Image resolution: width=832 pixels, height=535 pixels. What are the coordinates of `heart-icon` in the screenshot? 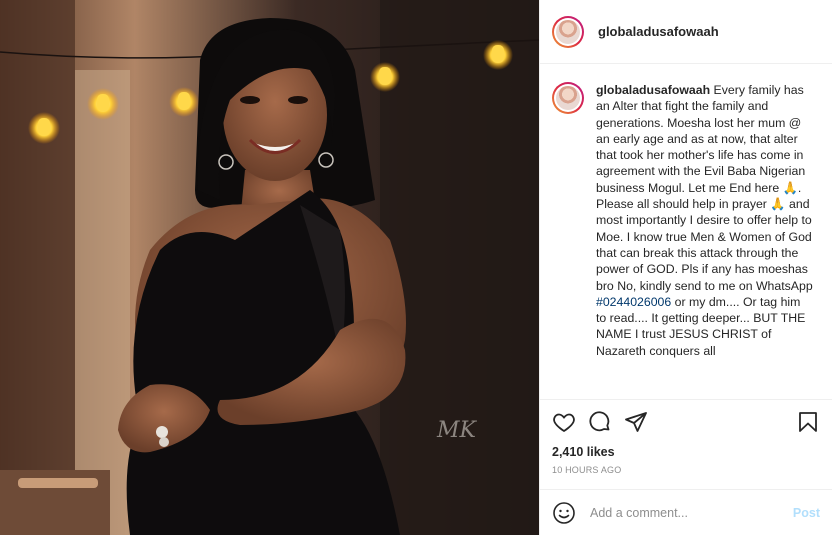 It's located at (564, 422).